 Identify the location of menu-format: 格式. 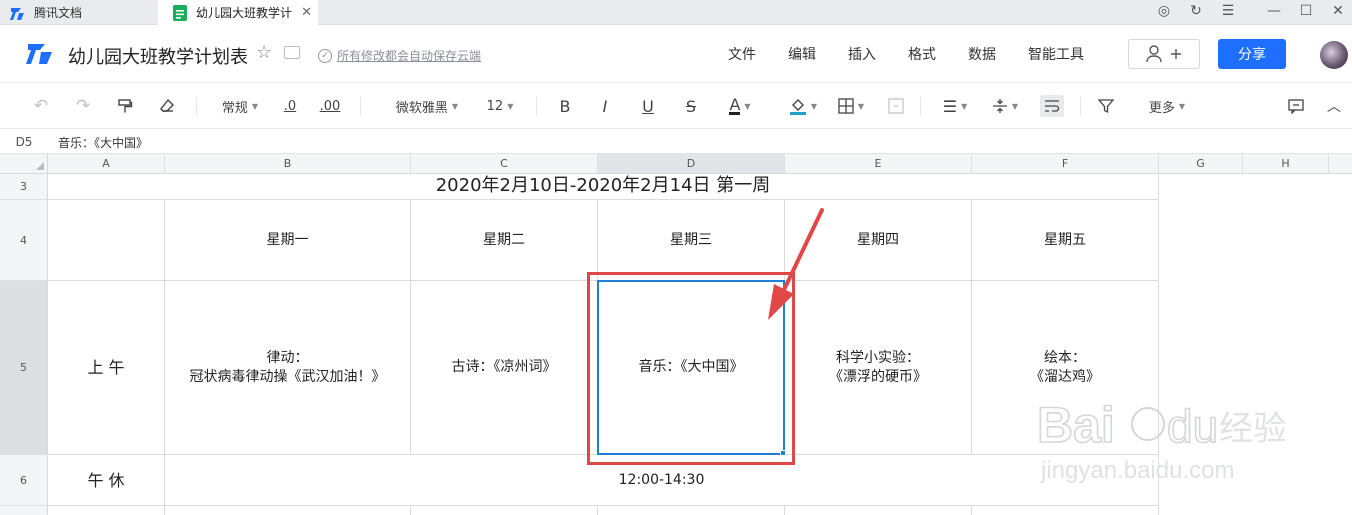
(922, 54).